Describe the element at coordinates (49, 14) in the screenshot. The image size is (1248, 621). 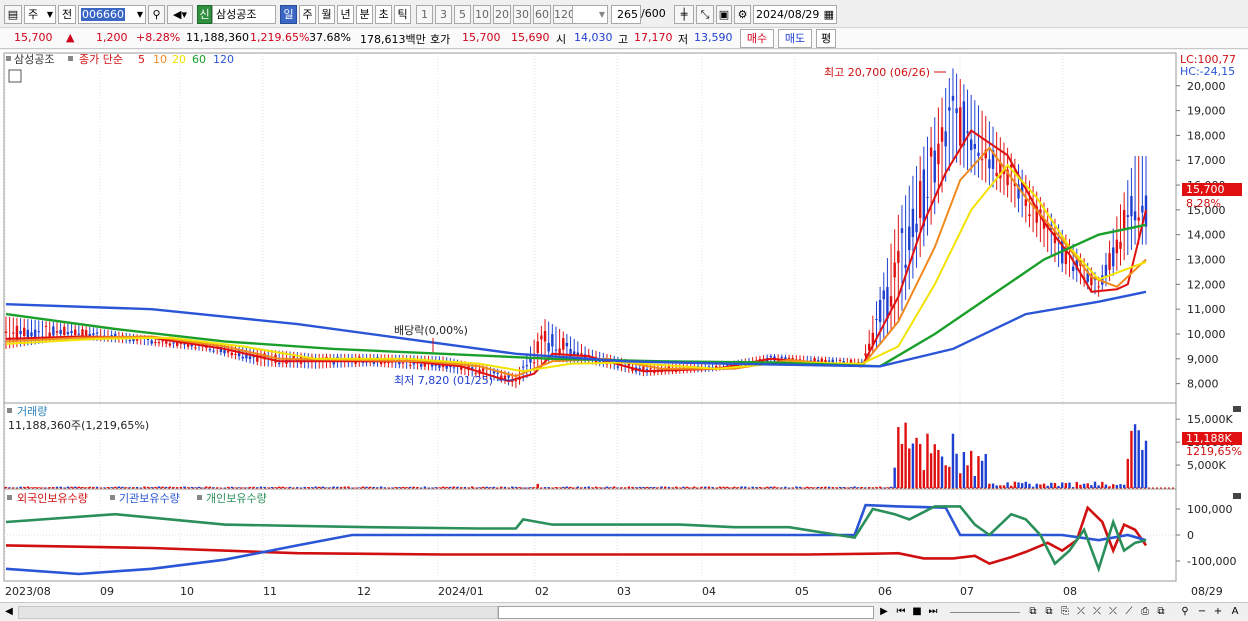
I see `chevron-down-icon: ▼` at that location.